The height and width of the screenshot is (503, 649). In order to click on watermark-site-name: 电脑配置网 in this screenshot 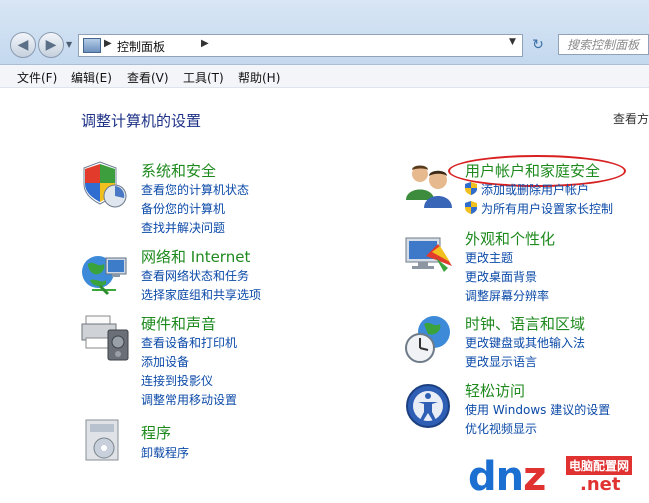, I will do `click(599, 465)`.